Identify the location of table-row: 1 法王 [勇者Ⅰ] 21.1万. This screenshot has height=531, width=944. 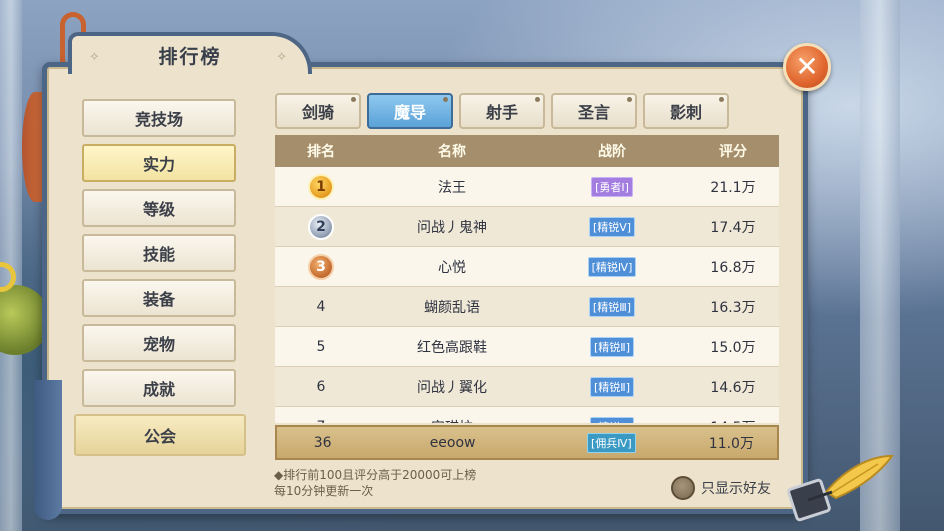
(527, 187).